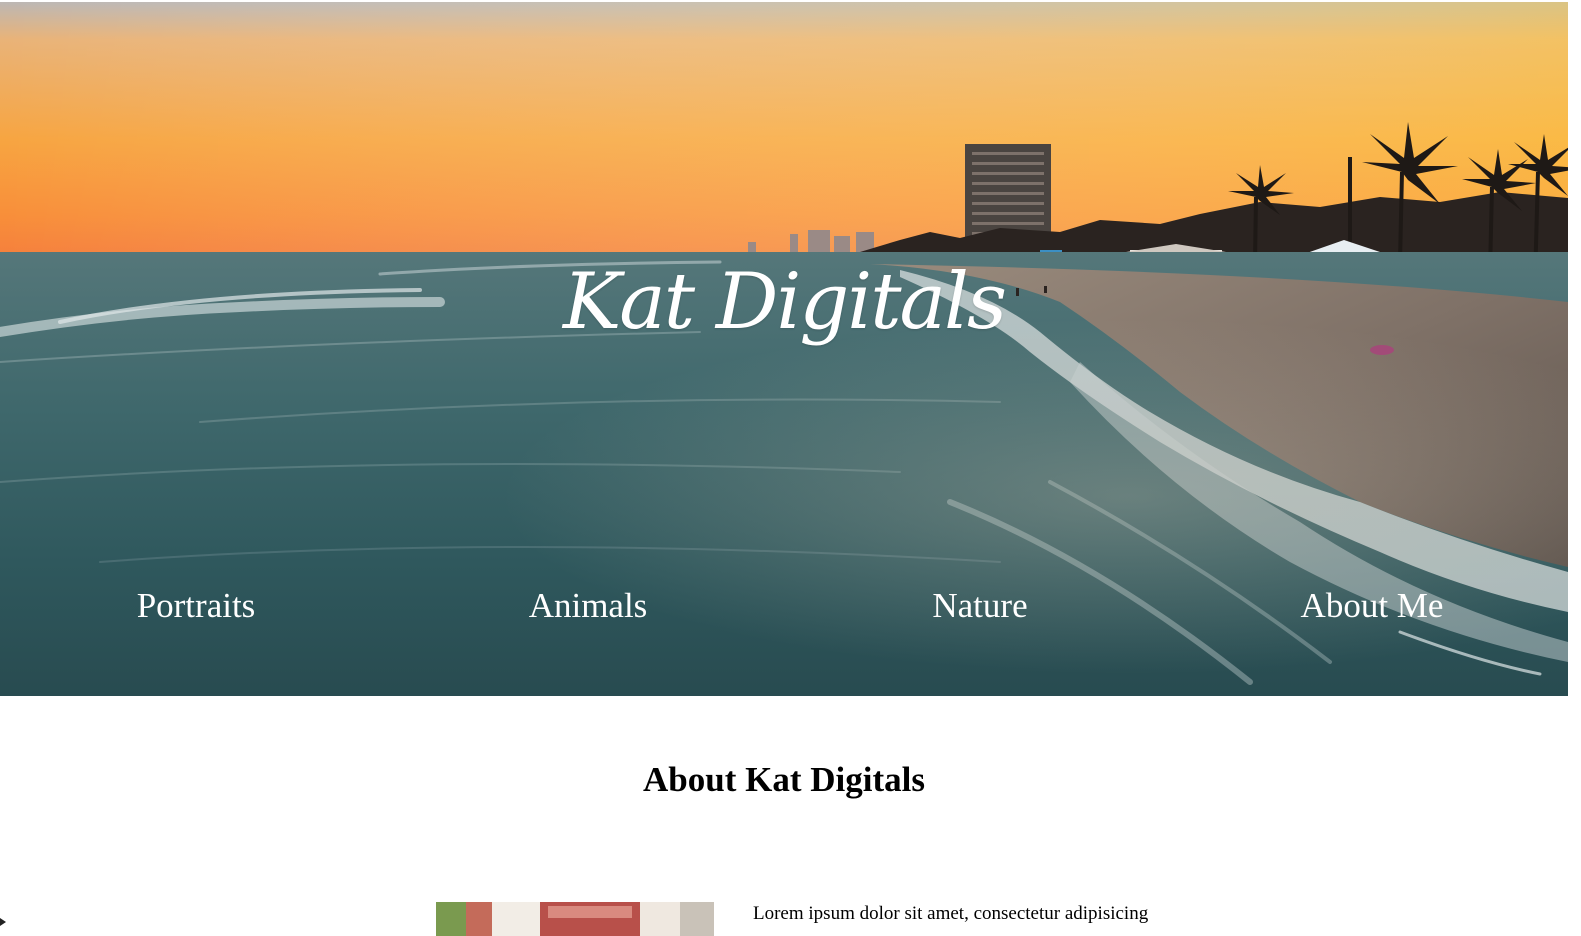  I want to click on main-nav: Portraits Animals Nature About Me, so click(784, 607).